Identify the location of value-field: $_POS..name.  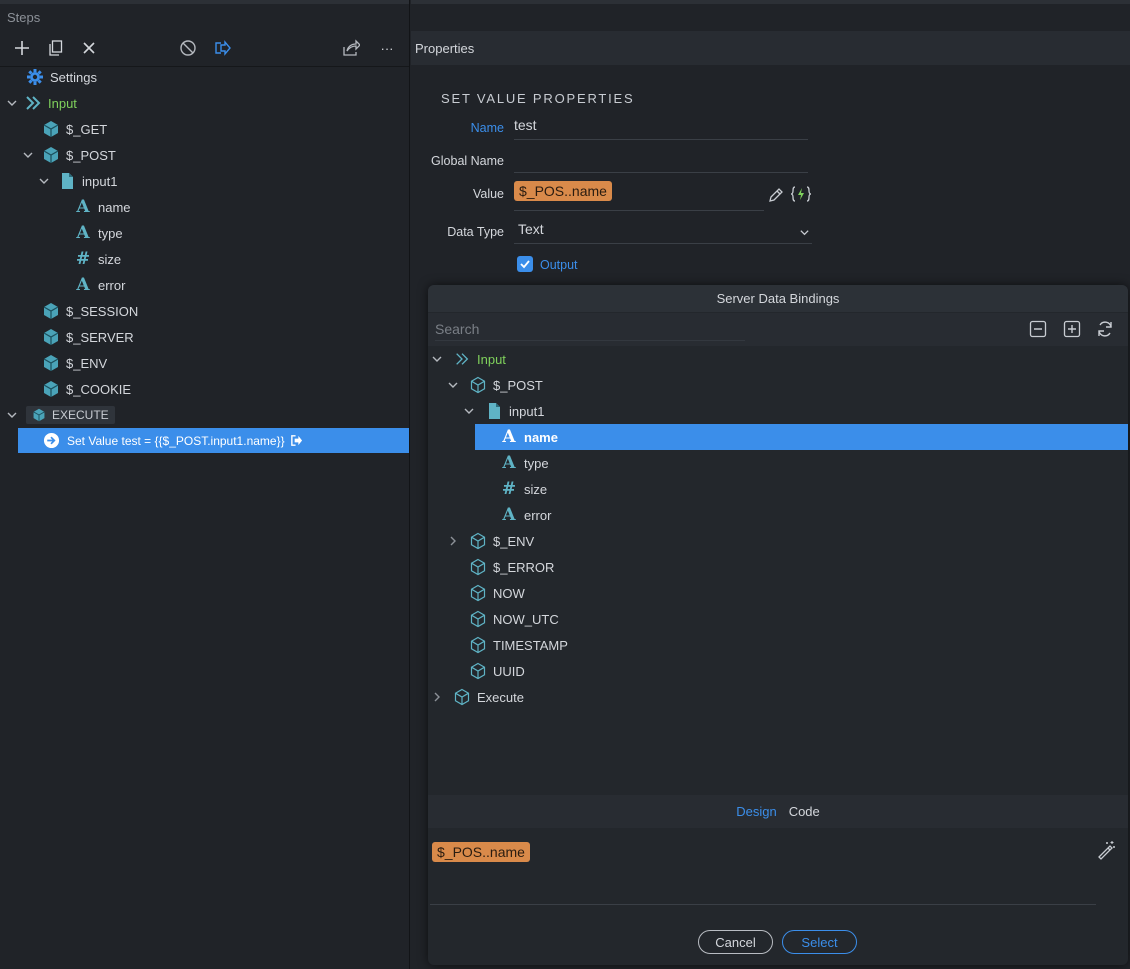
(639, 196).